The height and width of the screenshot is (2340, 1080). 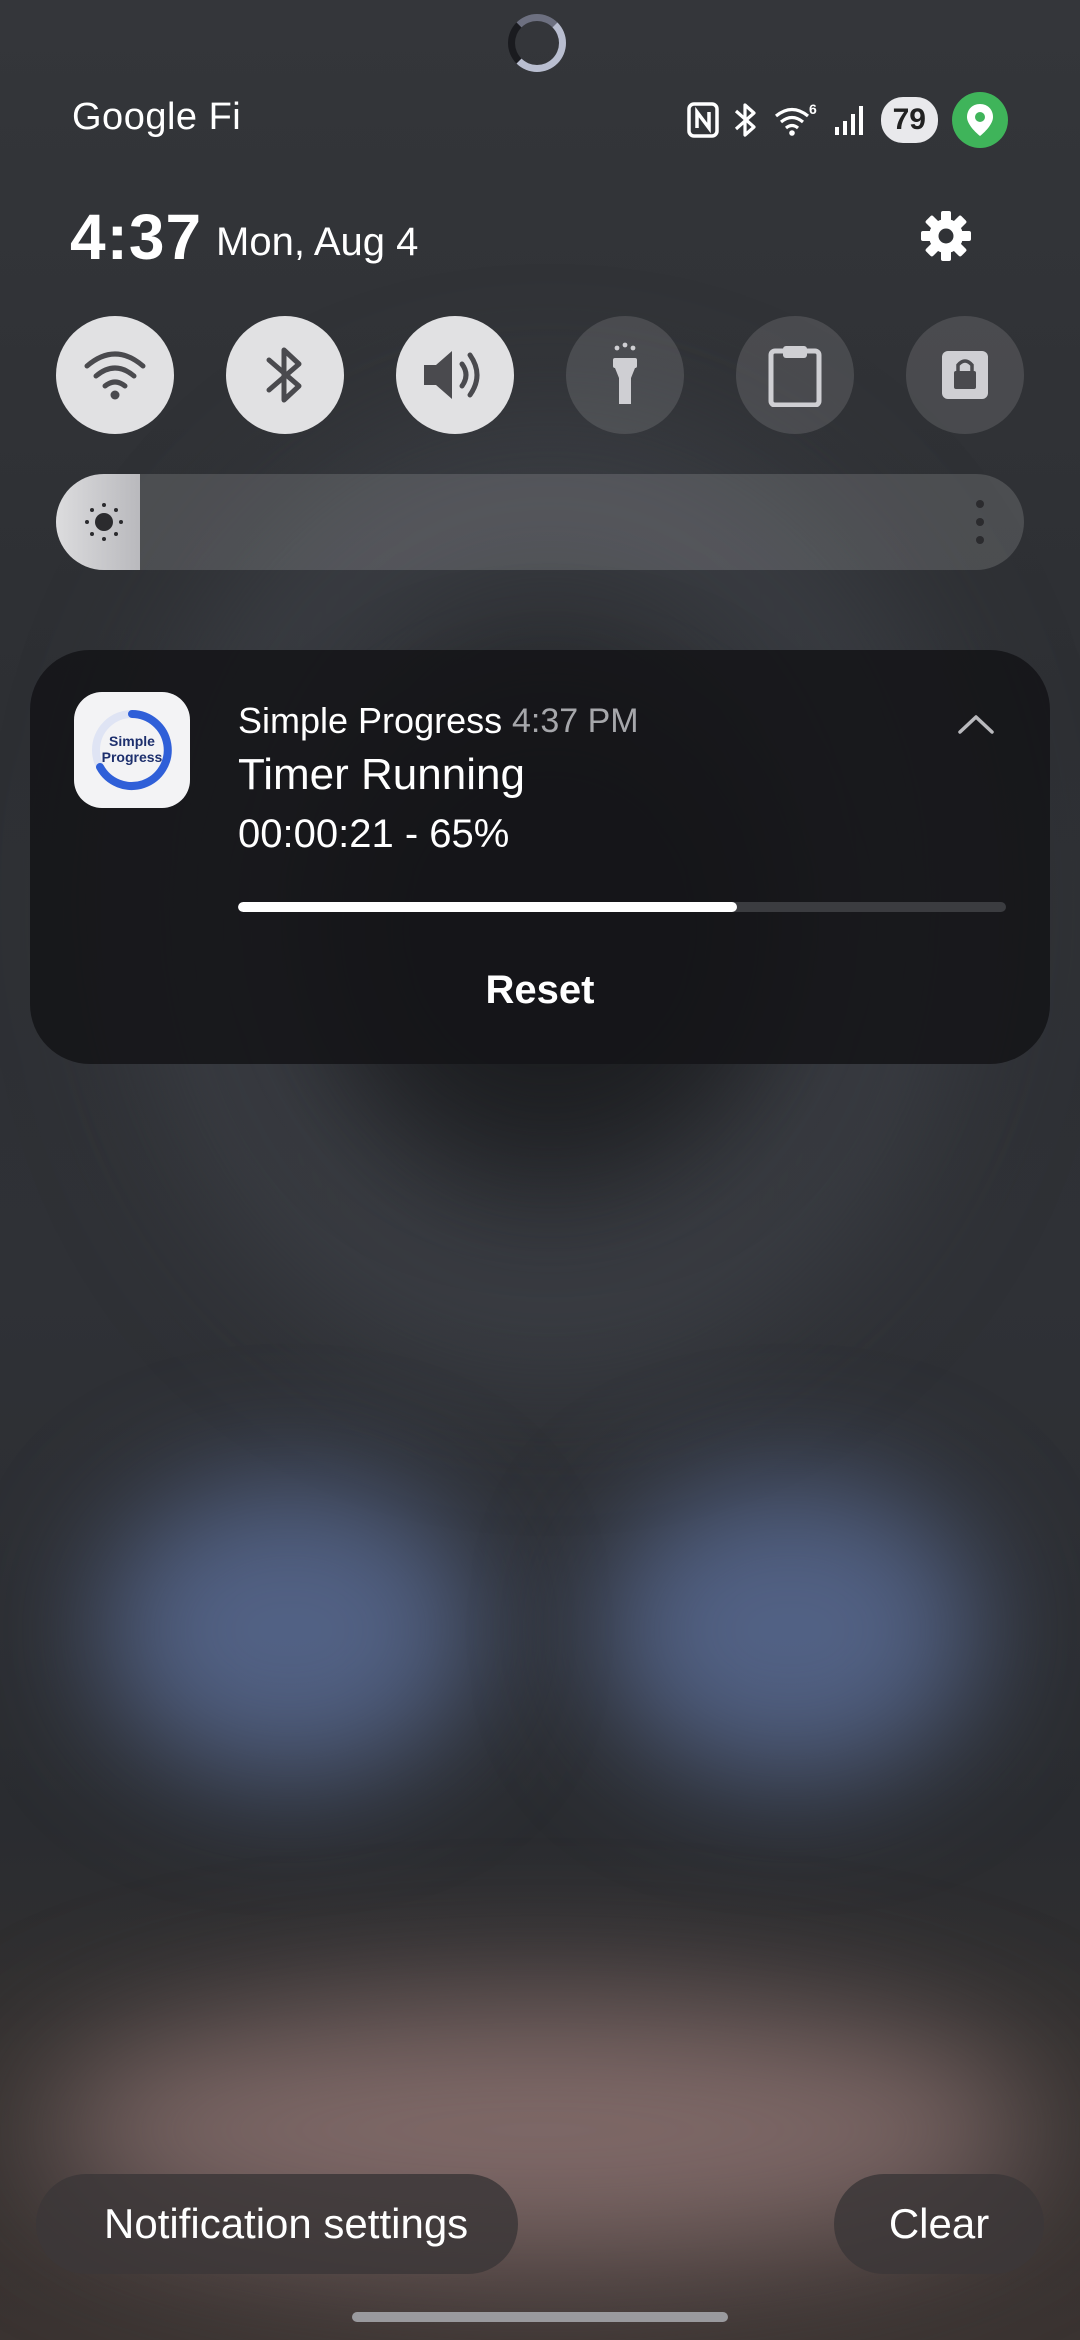 I want to click on sun-icon, so click(x=104, y=522).